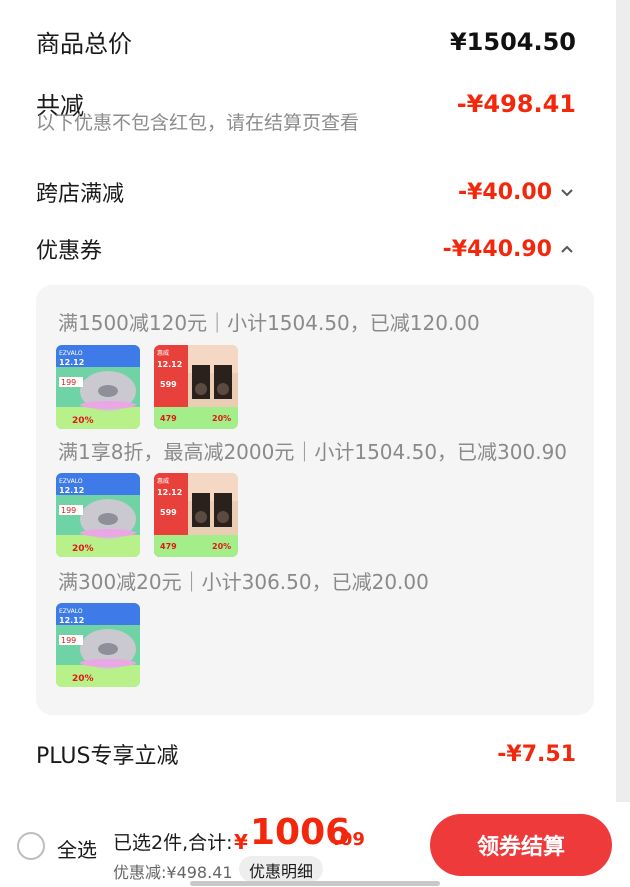 The width and height of the screenshot is (630, 887). Describe the element at coordinates (516, 103) in the screenshot. I see `total-reduce-value: -¥498.41` at that location.